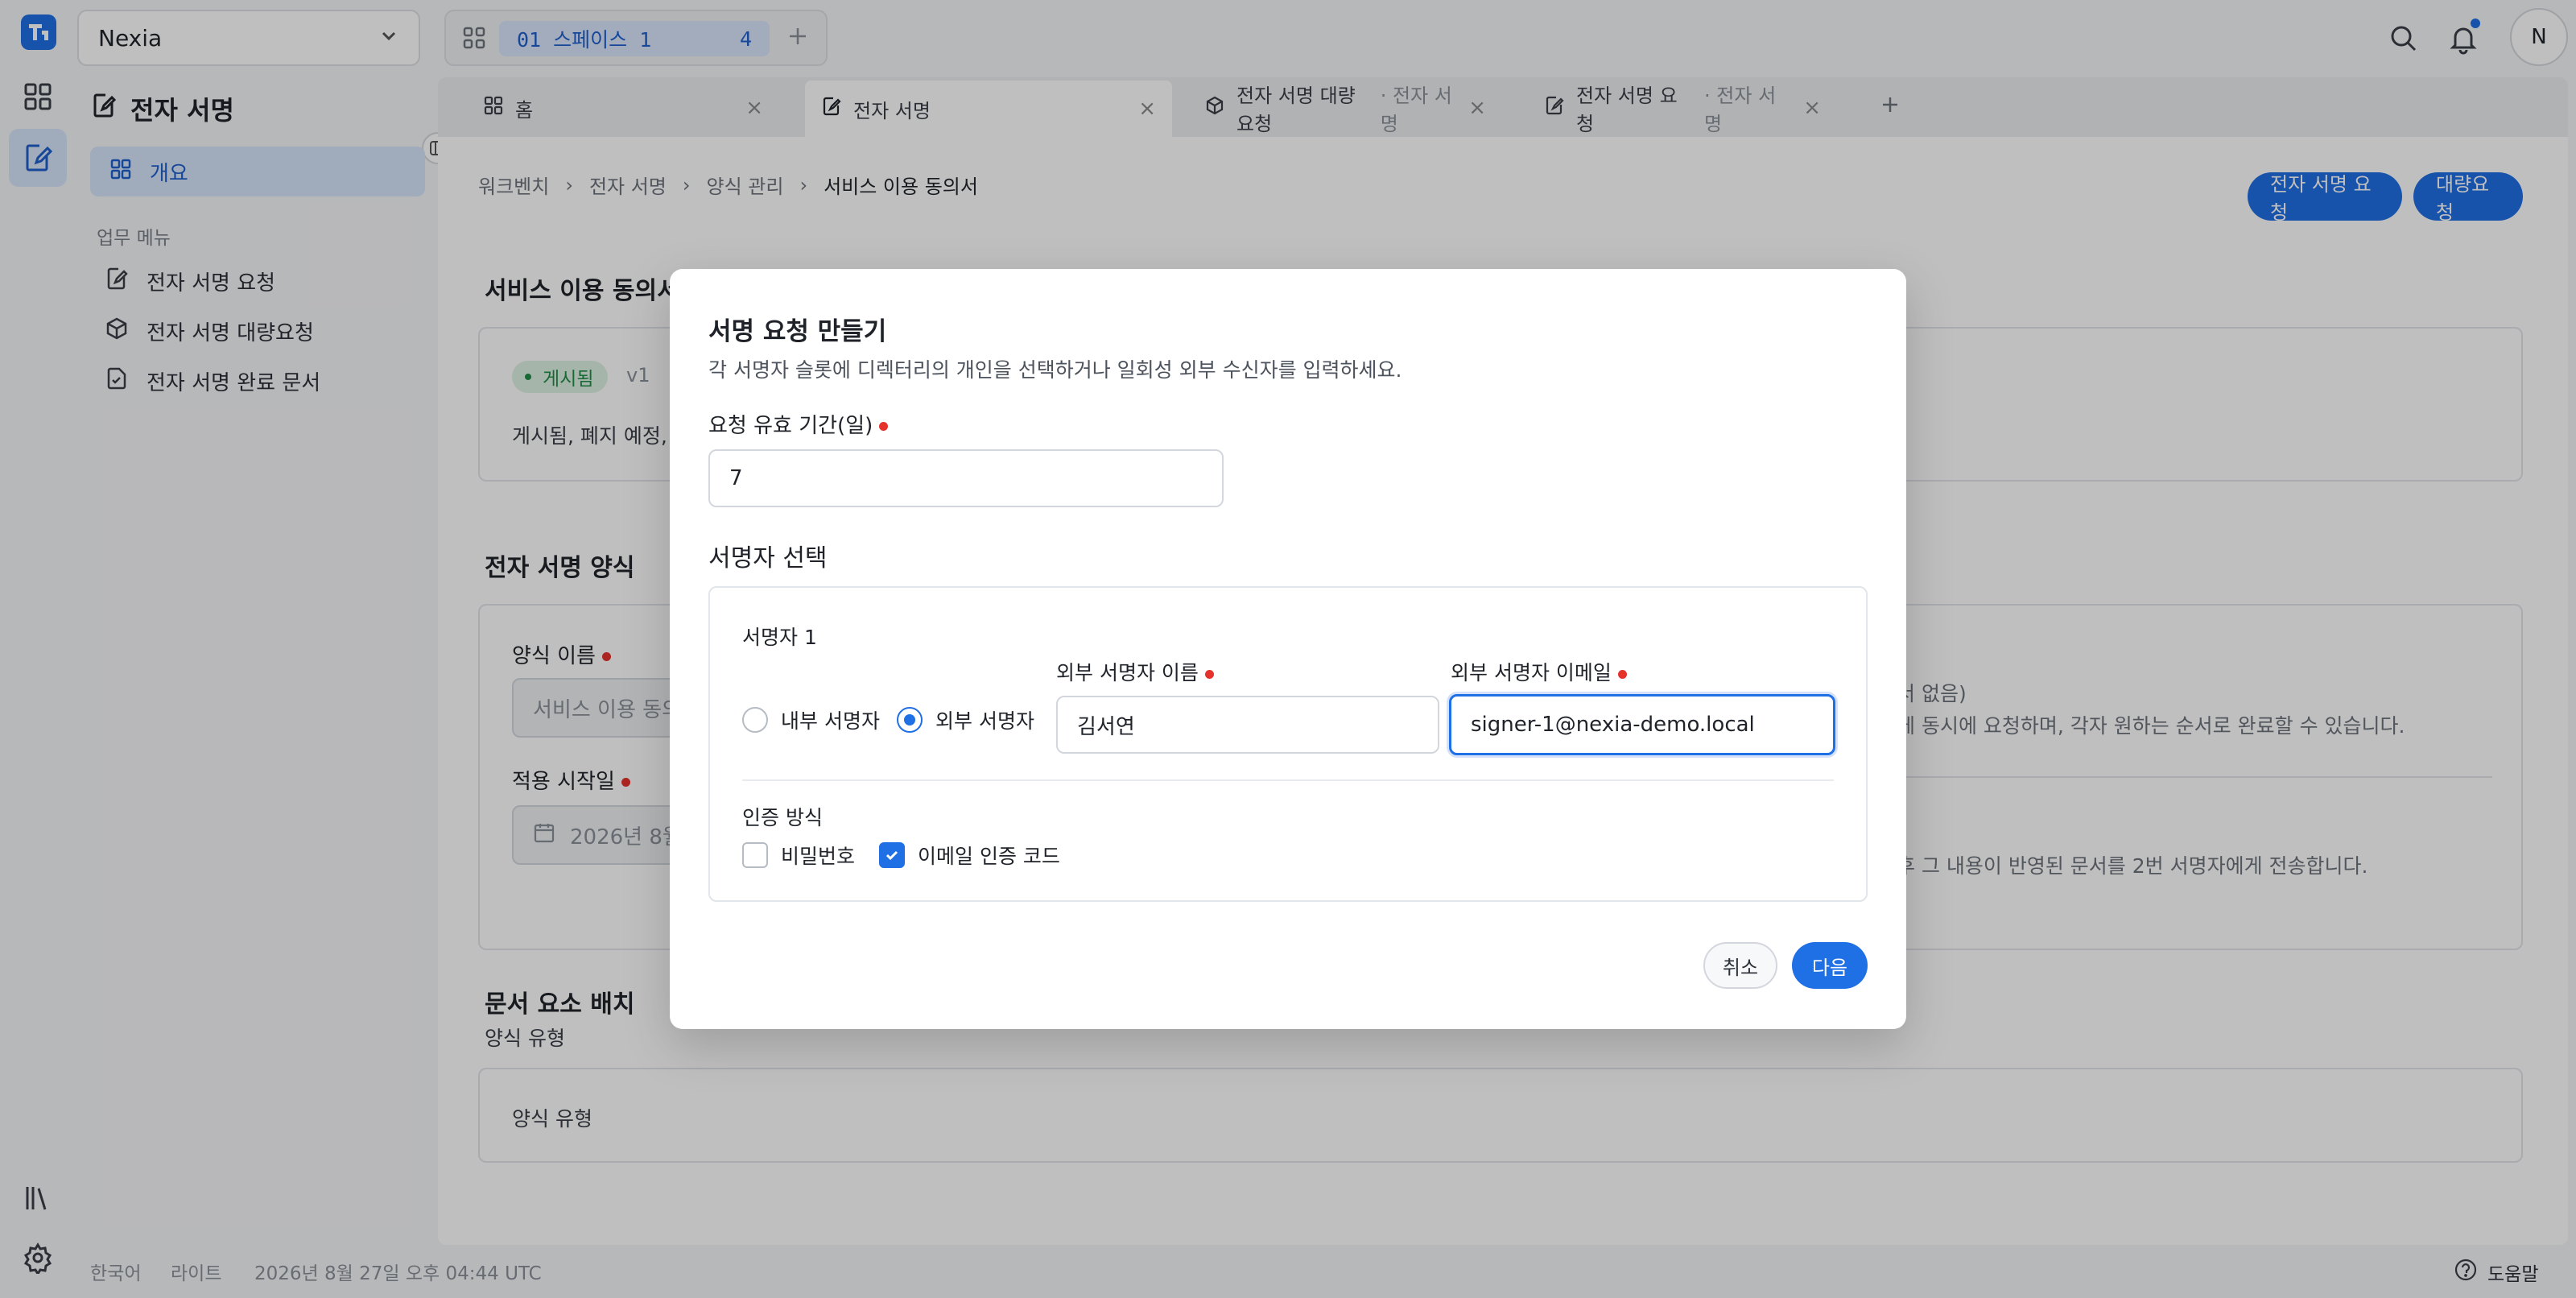 This screenshot has height=1298, width=2576. I want to click on validity-days-input: 7, so click(966, 478).